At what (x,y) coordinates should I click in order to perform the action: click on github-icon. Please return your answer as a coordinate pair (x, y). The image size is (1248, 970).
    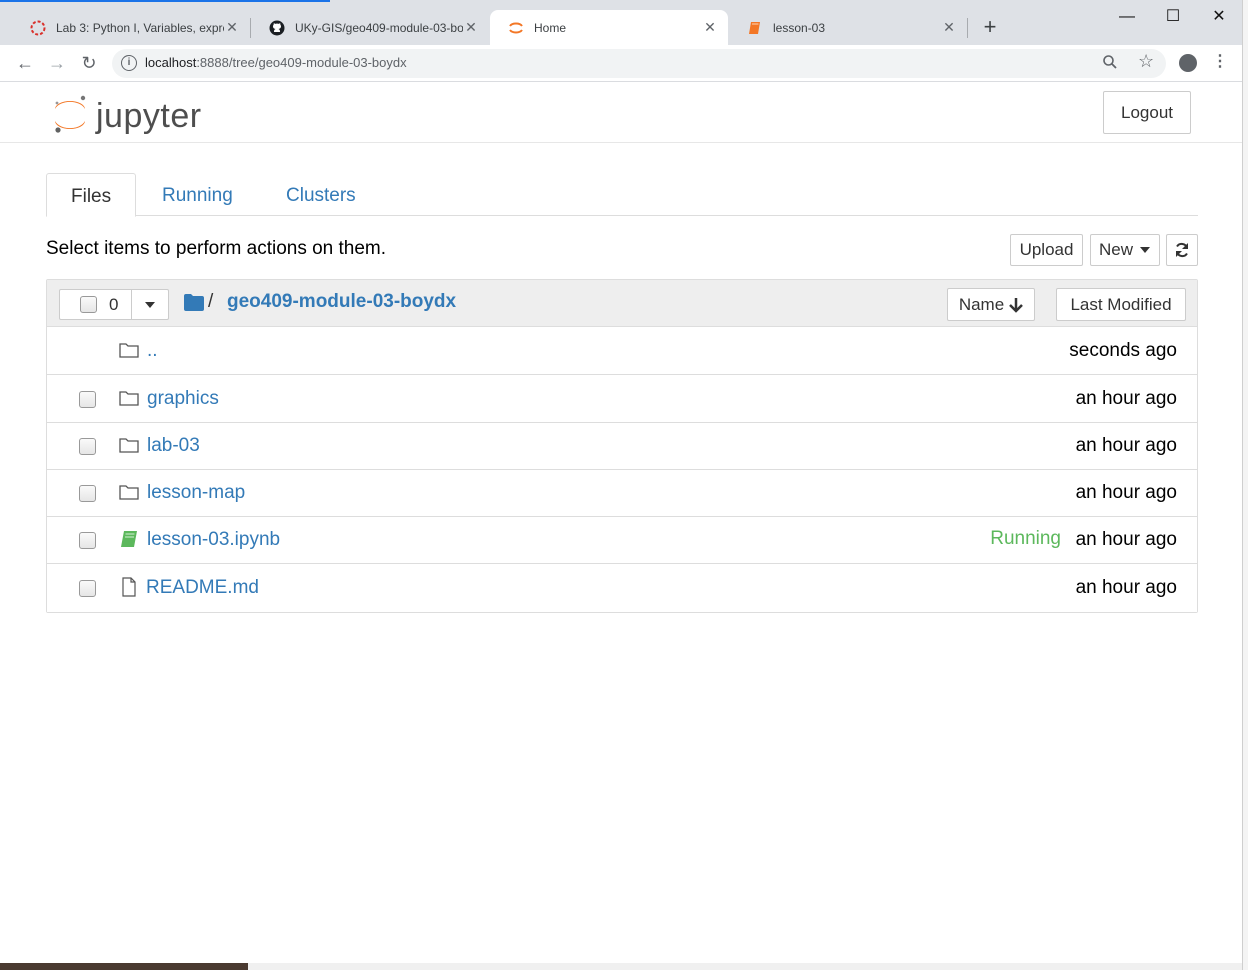
    Looking at the image, I should click on (277, 27).